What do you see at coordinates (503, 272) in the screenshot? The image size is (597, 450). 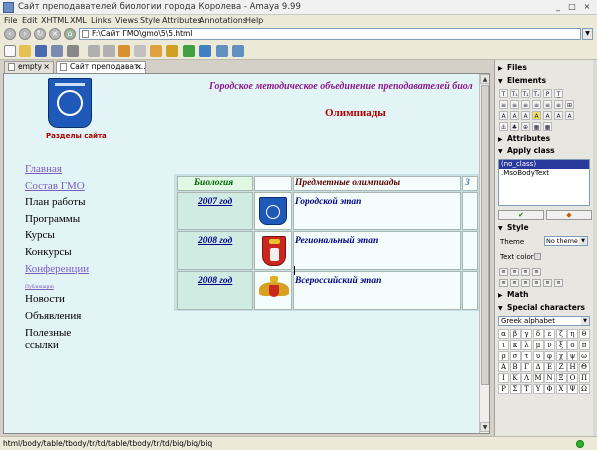 I see `align-left-icon: ≡` at bounding box center [503, 272].